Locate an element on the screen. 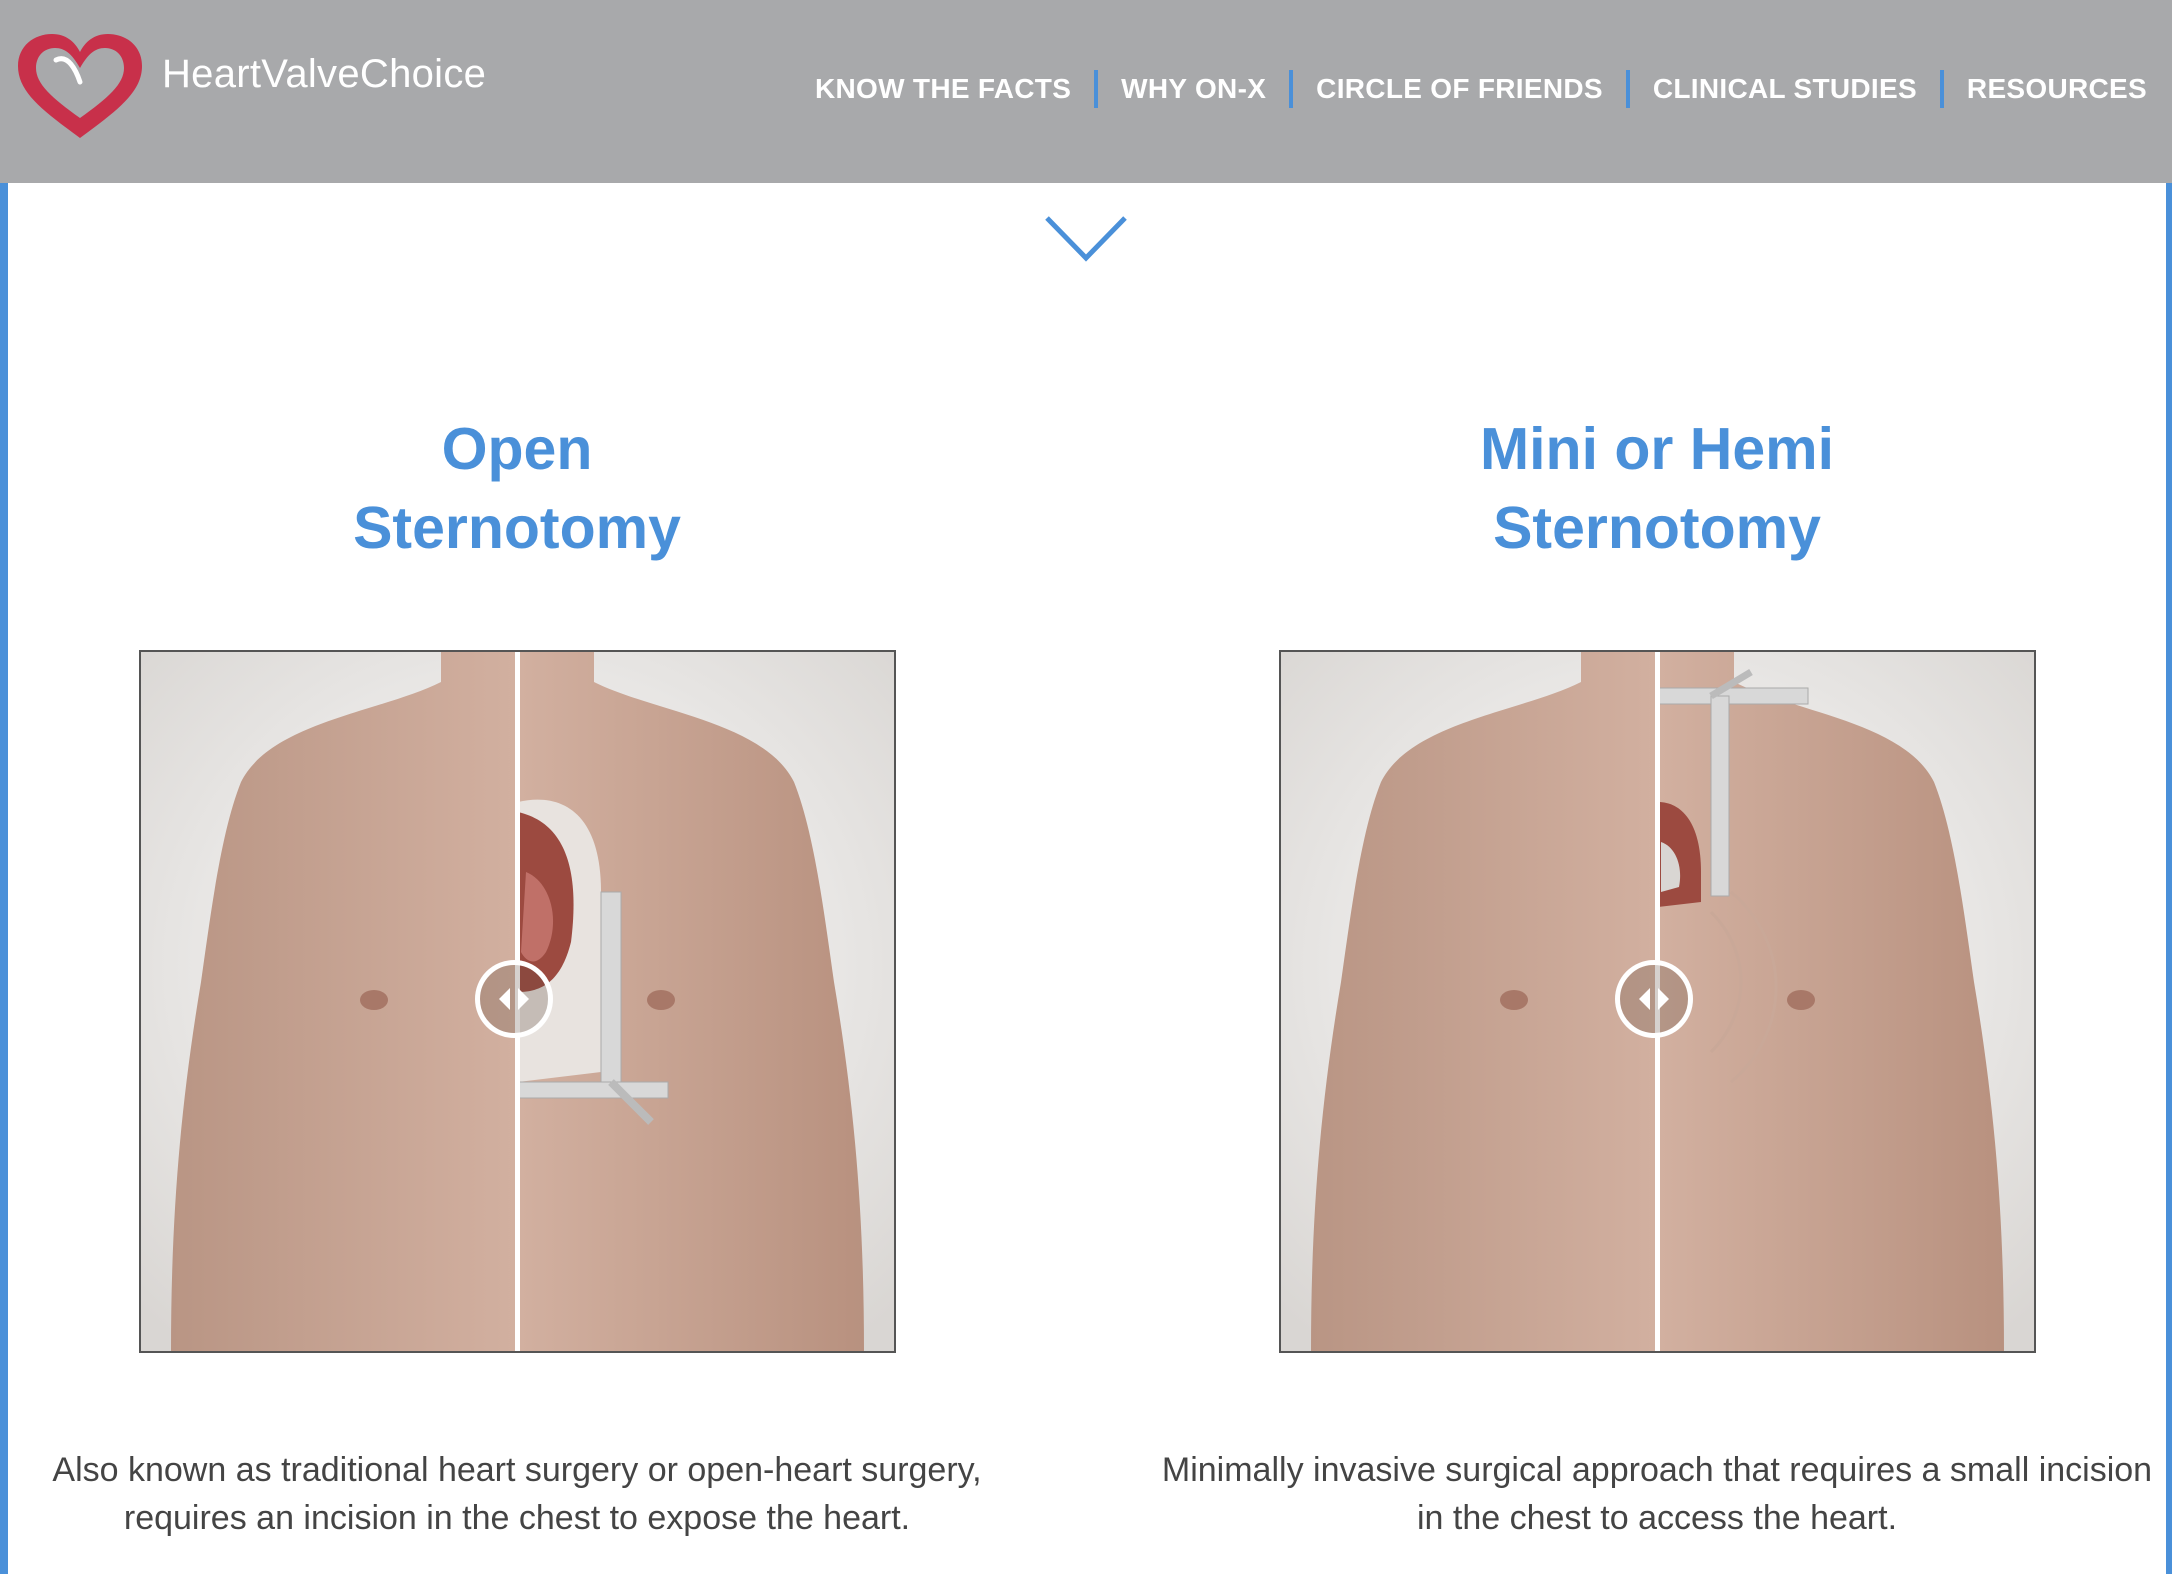  nav-circle-of-friends: CIRCLE OF FRIENDS is located at coordinates (1459, 89).